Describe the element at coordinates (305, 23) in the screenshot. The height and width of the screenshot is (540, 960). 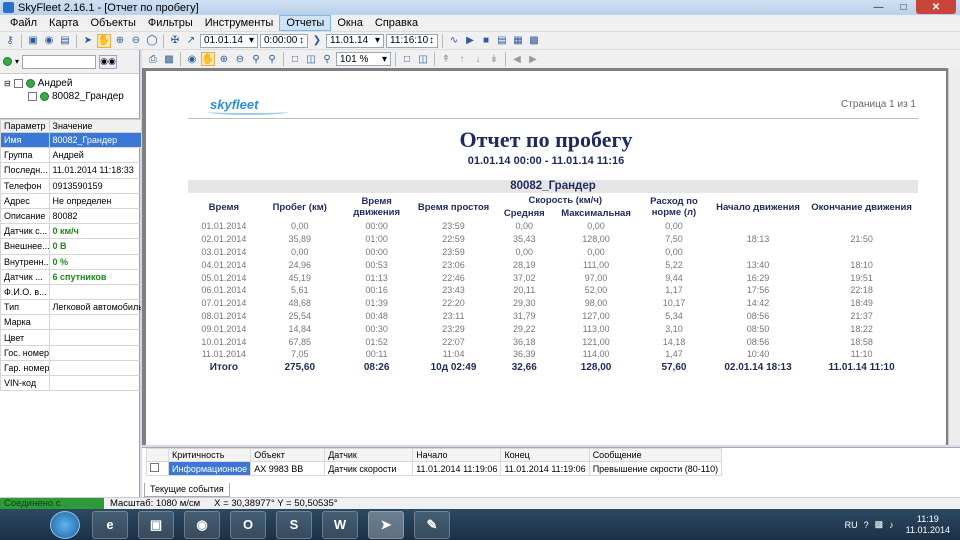
I see `menu-reports: Отчеты` at that location.